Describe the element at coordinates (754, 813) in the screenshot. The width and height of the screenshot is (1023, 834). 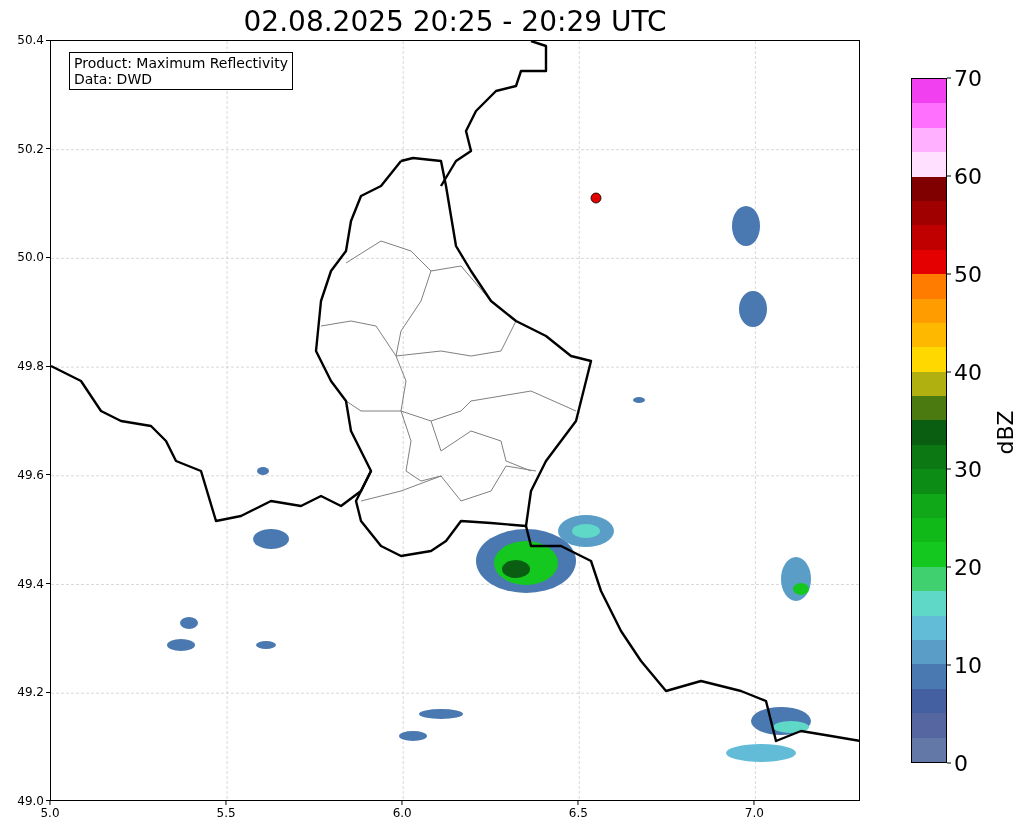
I see `axis-tick-label: 7.0` at that location.